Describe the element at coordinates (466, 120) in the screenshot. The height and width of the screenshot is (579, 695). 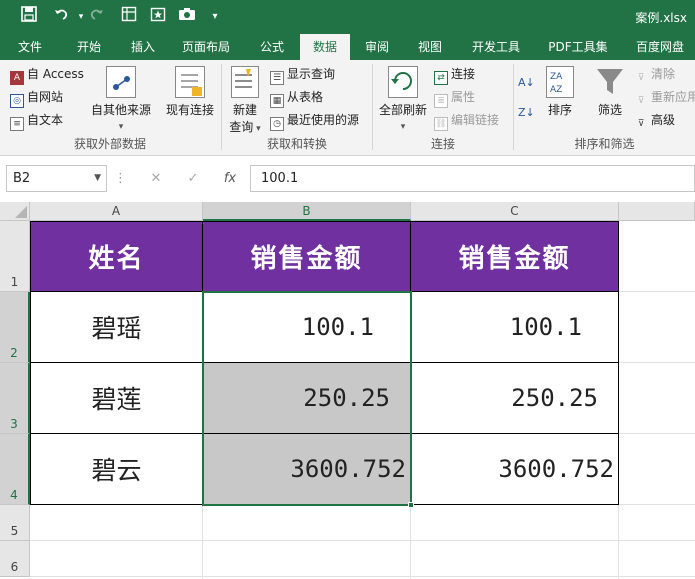
I see `edit-links-button: ⛓ 编辑链接` at that location.